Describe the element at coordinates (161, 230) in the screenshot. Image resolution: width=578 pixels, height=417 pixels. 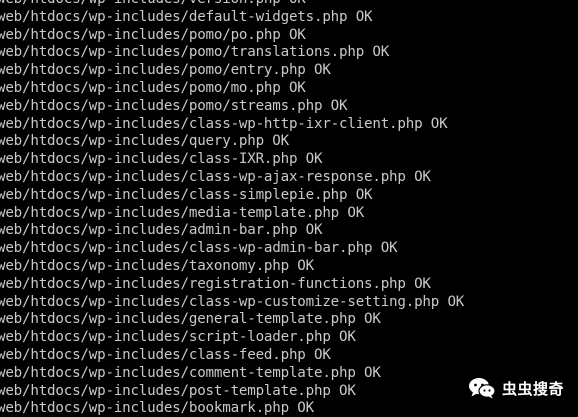
I see `terminal-line: web/htdocs/wp-includes/admin-bar.php OK` at that location.